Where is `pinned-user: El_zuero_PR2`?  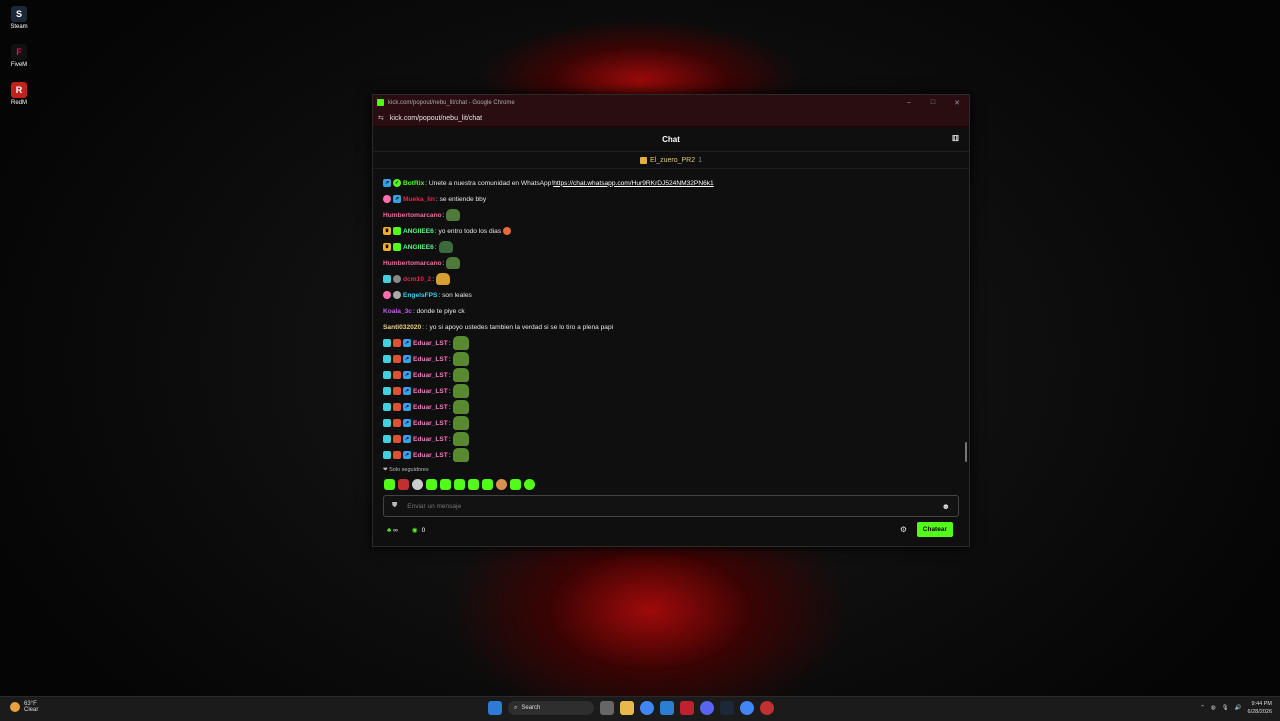 pinned-user: El_zuero_PR2 is located at coordinates (672, 160).